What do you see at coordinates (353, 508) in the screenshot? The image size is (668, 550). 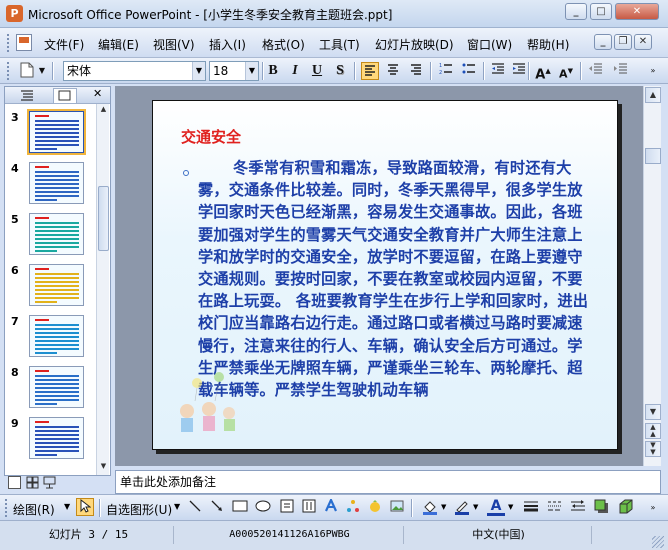 I see `diagram-icon` at bounding box center [353, 508].